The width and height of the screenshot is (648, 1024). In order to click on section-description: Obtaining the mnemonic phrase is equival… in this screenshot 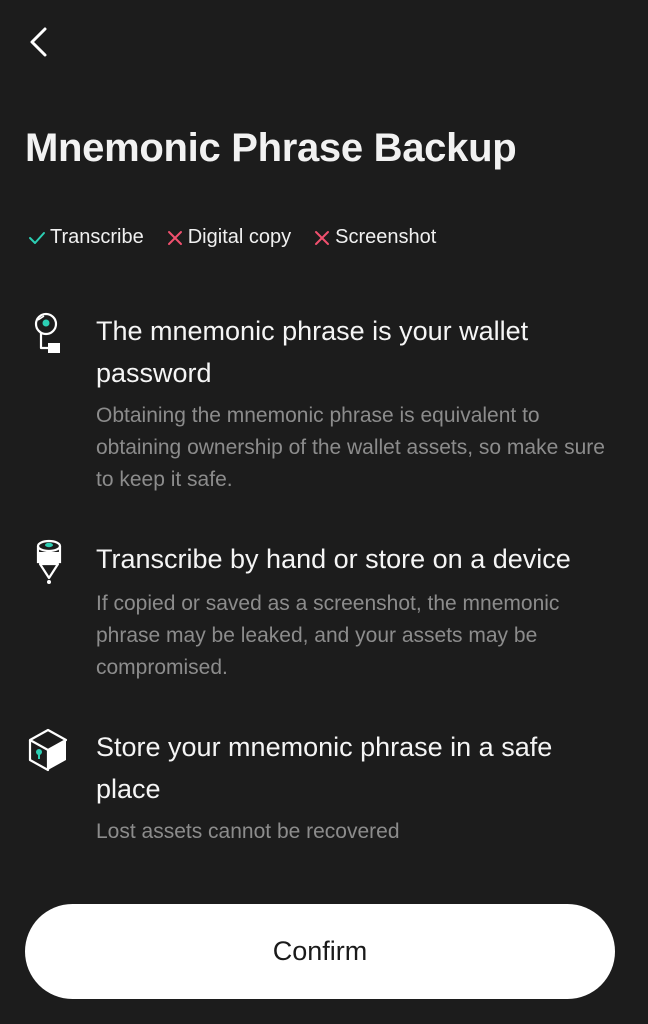, I will do `click(350, 447)`.